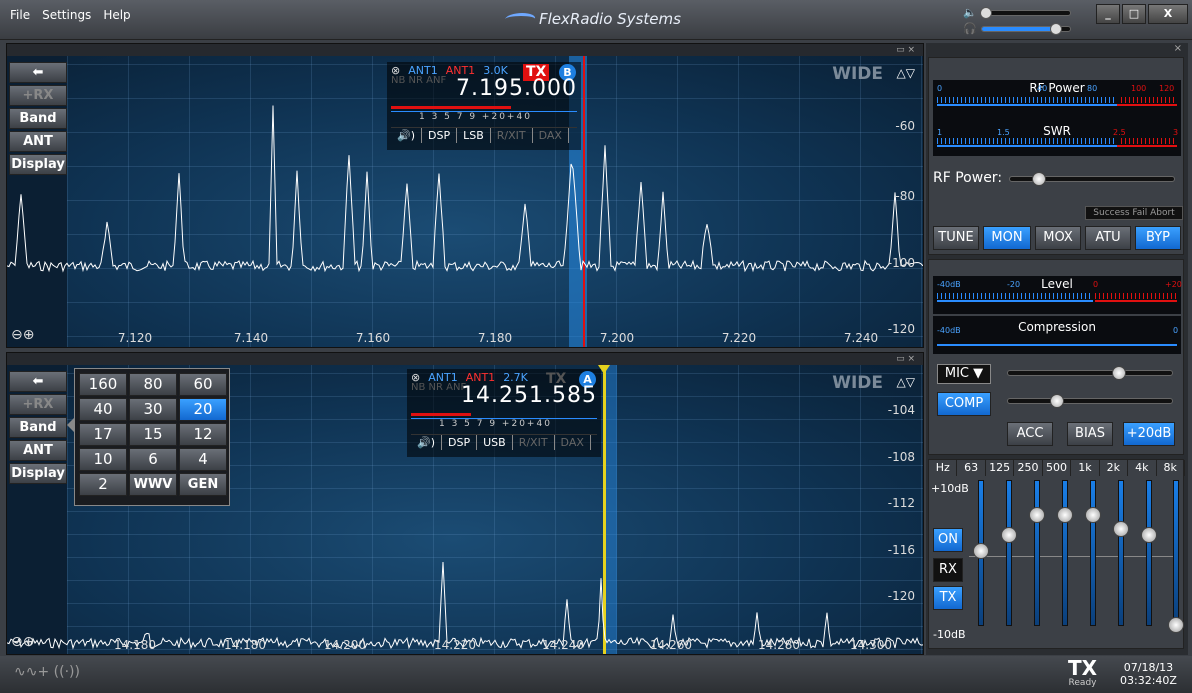  I want to click on panel-close-icon: ×, so click(1178, 48).